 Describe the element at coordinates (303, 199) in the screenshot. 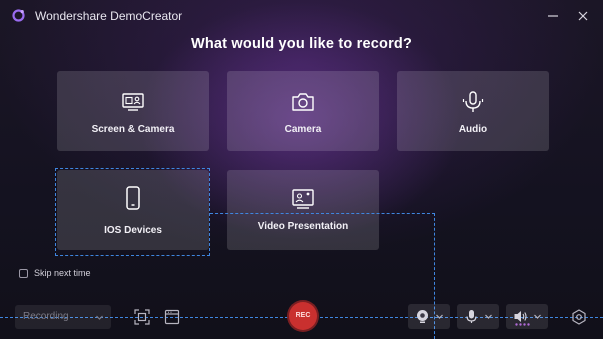

I see `presentation-icon` at that location.